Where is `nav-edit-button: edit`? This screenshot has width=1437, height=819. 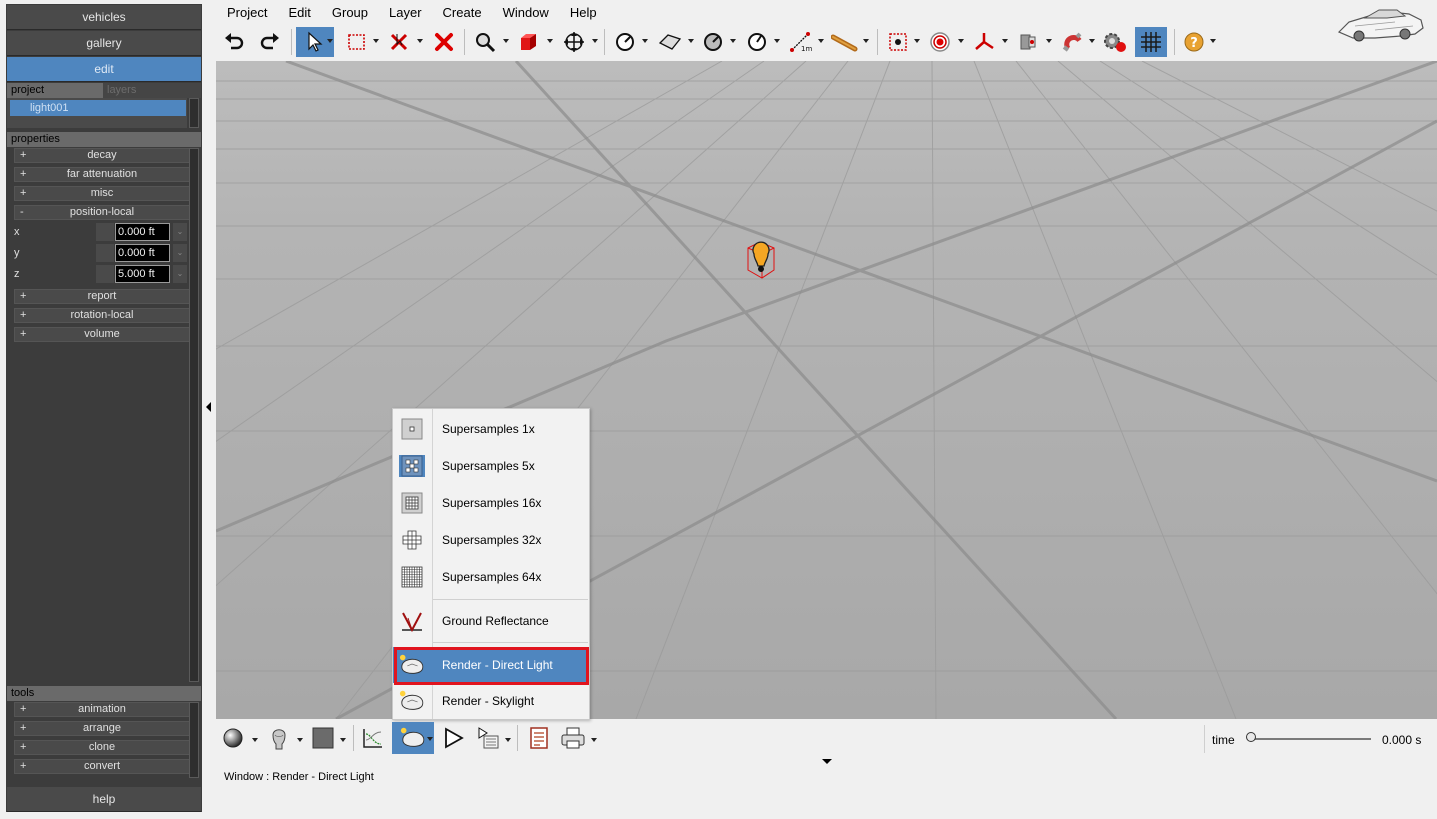 nav-edit-button: edit is located at coordinates (104, 69).